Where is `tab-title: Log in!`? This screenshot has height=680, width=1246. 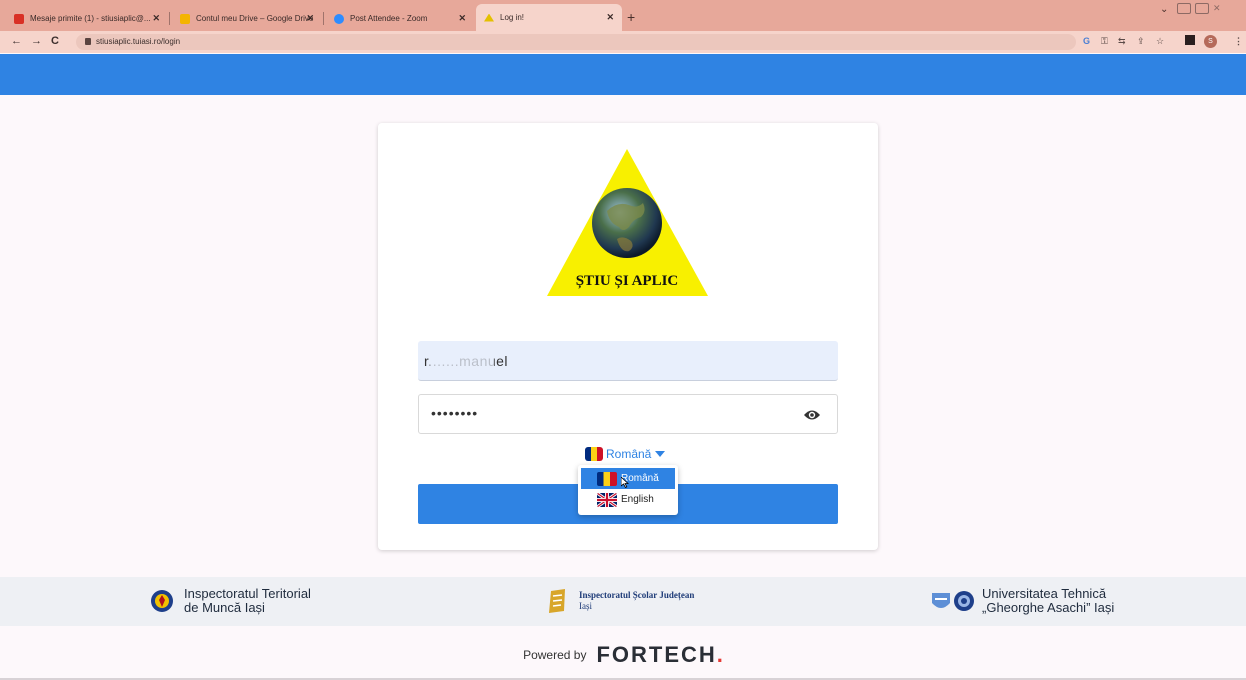
tab-title: Log in! is located at coordinates (512, 17).